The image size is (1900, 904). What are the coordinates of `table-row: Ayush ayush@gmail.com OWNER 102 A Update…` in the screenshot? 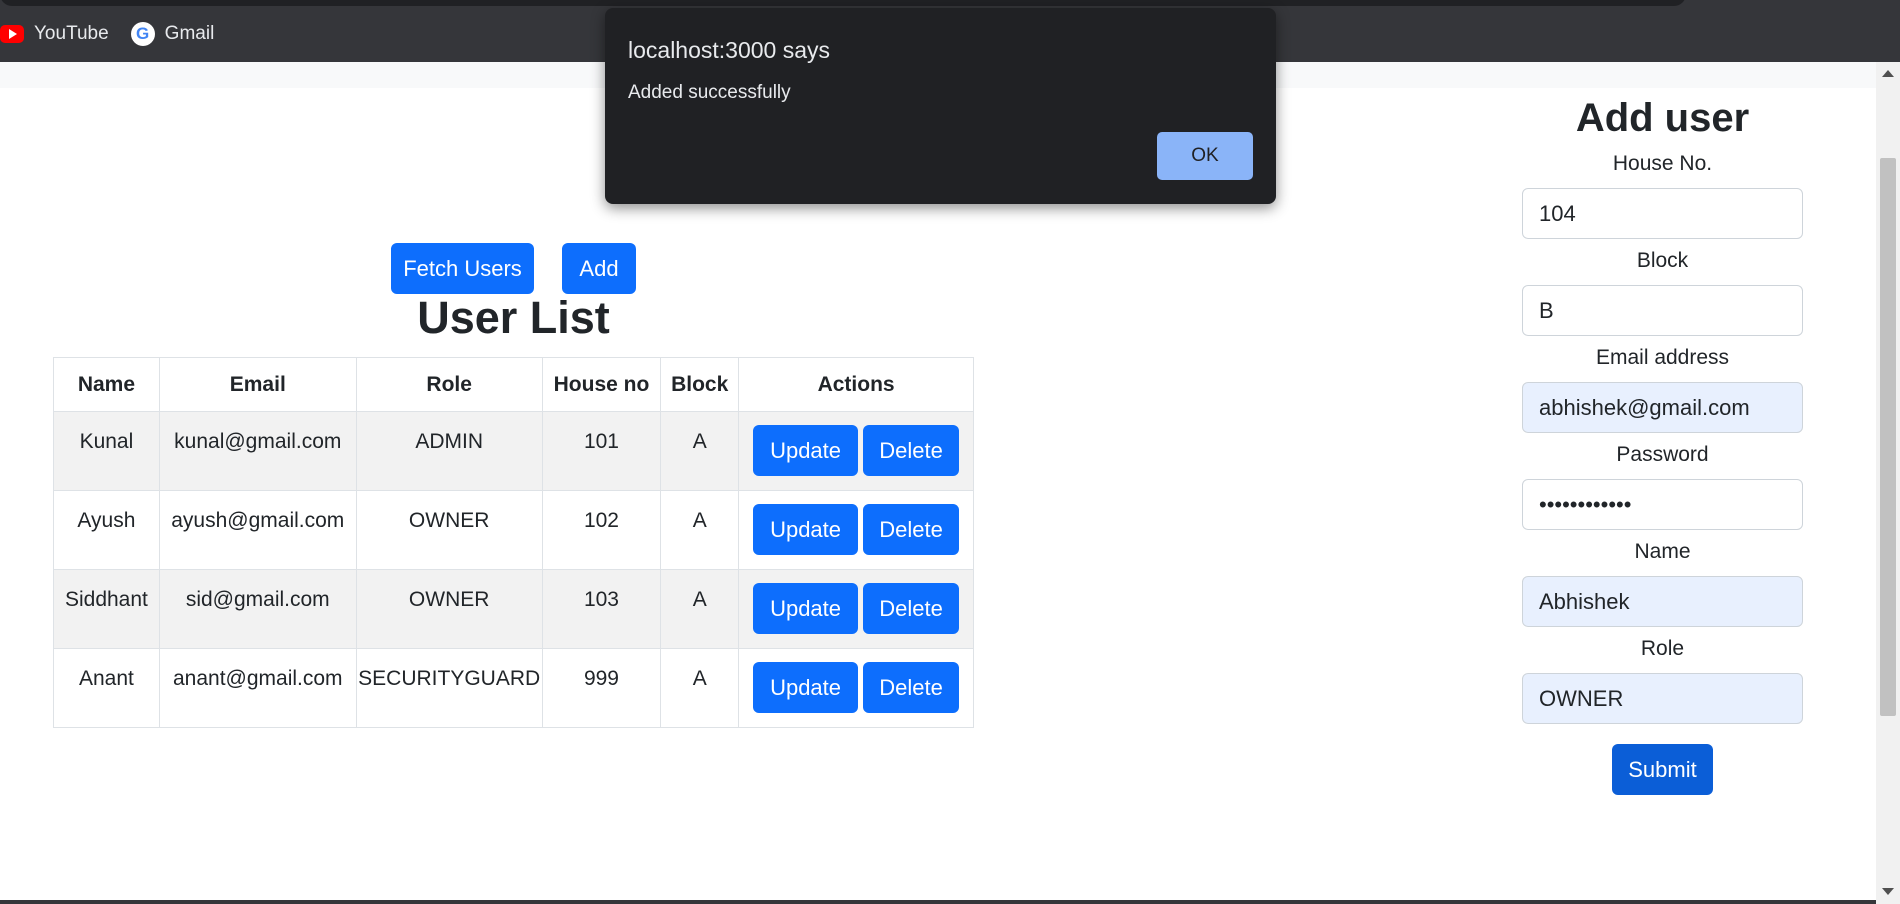 It's located at (513, 530).